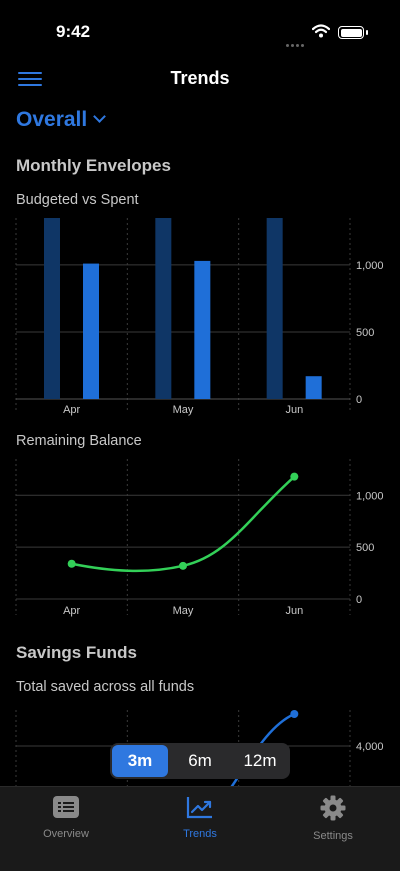 This screenshot has width=400, height=871. What do you see at coordinates (260, 761) in the screenshot?
I see `range-option-12m: 12m` at bounding box center [260, 761].